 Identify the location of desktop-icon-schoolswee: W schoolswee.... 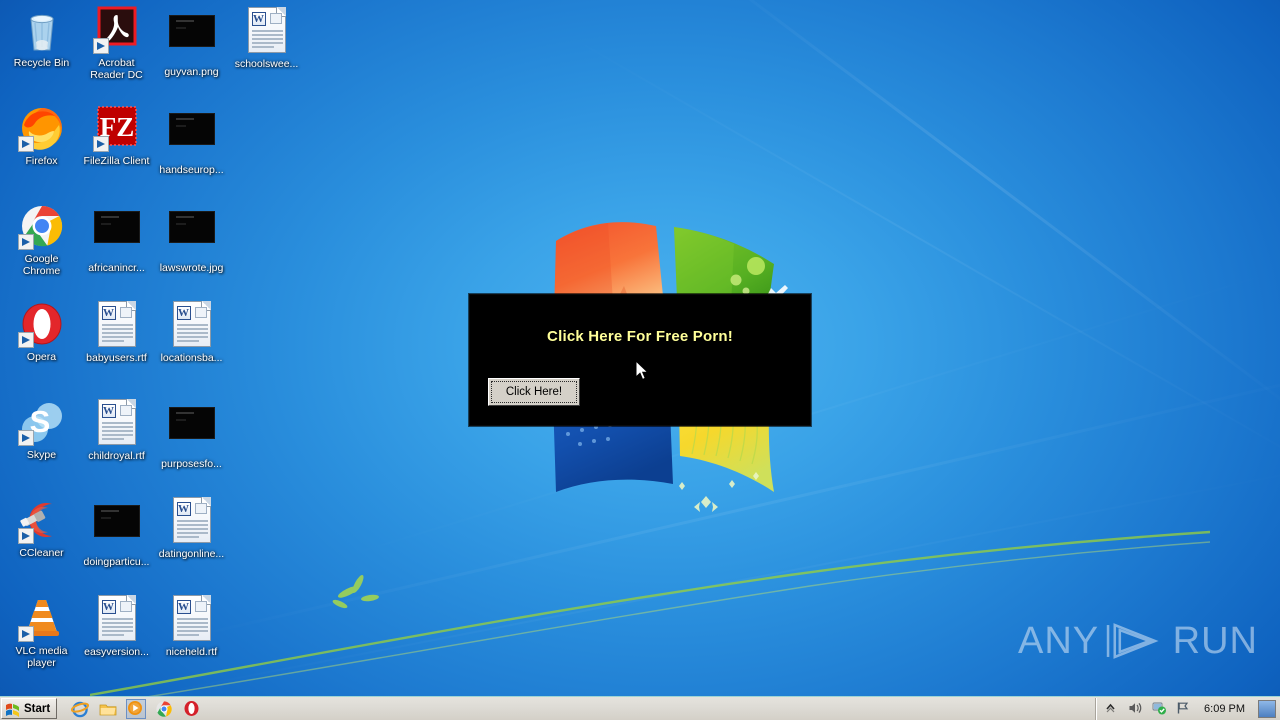
(266, 38).